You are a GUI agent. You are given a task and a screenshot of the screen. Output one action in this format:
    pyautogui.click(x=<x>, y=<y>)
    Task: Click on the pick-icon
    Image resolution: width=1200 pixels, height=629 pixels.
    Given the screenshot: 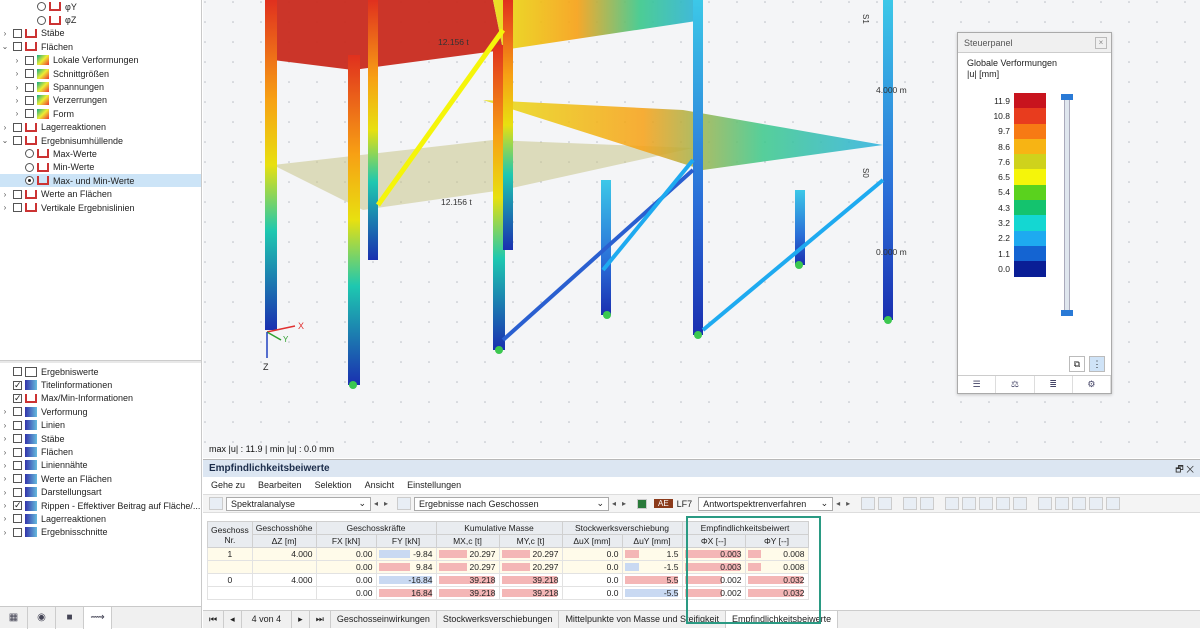 What is the action you would take?
    pyautogui.click(x=885, y=503)
    